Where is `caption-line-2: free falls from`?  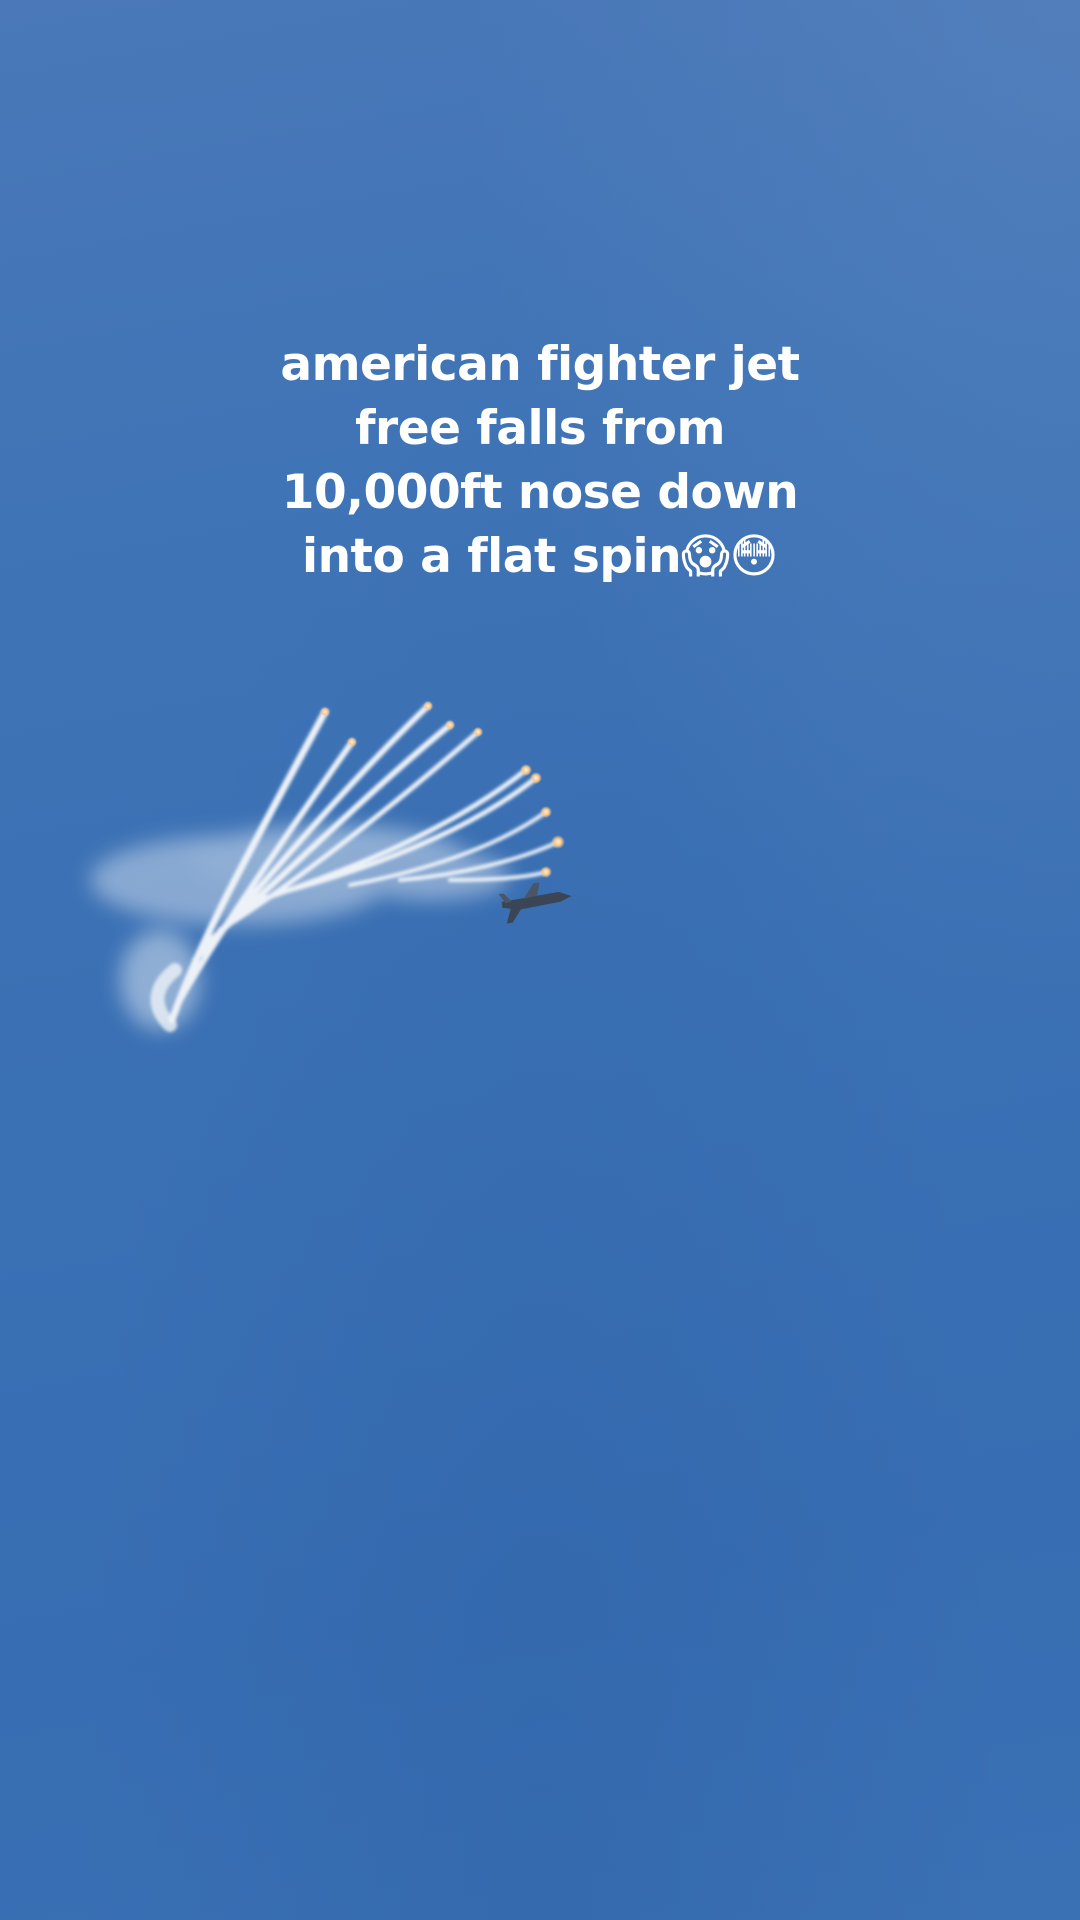 caption-line-2: free falls from is located at coordinates (540, 428).